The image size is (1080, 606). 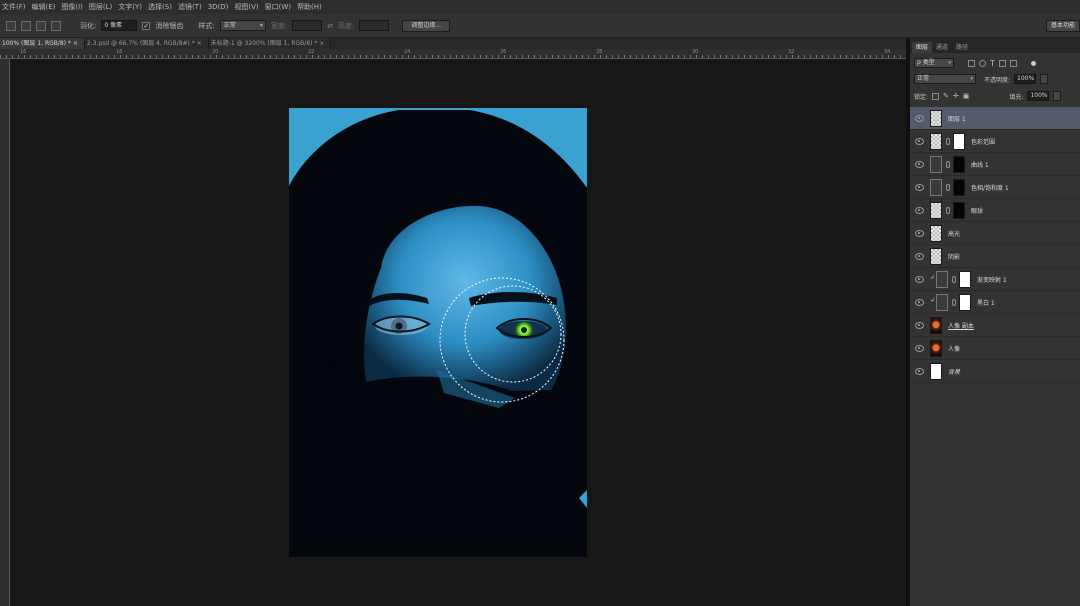 What do you see at coordinates (983, 141) in the screenshot?
I see `layer-name: 色彩范围` at bounding box center [983, 141].